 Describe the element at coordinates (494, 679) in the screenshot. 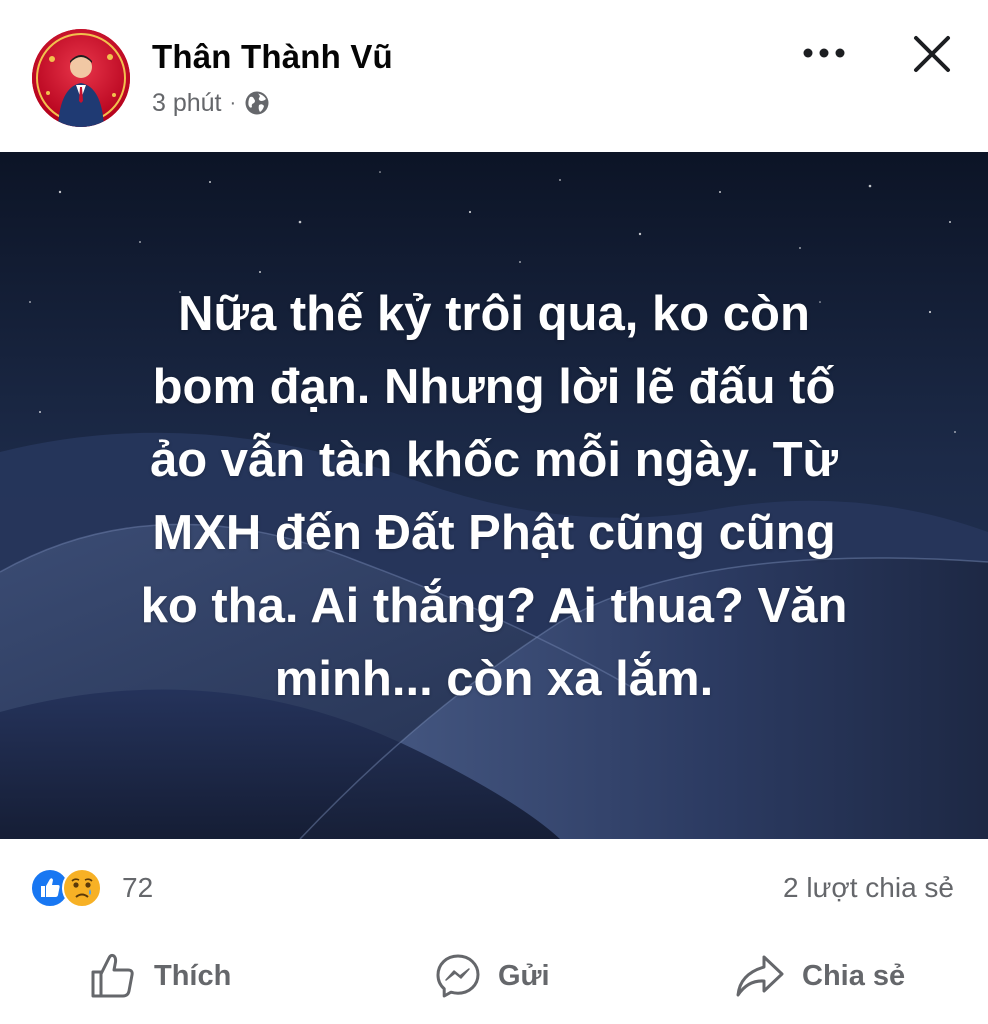

I see `post-text-line: minh... còn xa lắm.` at that location.